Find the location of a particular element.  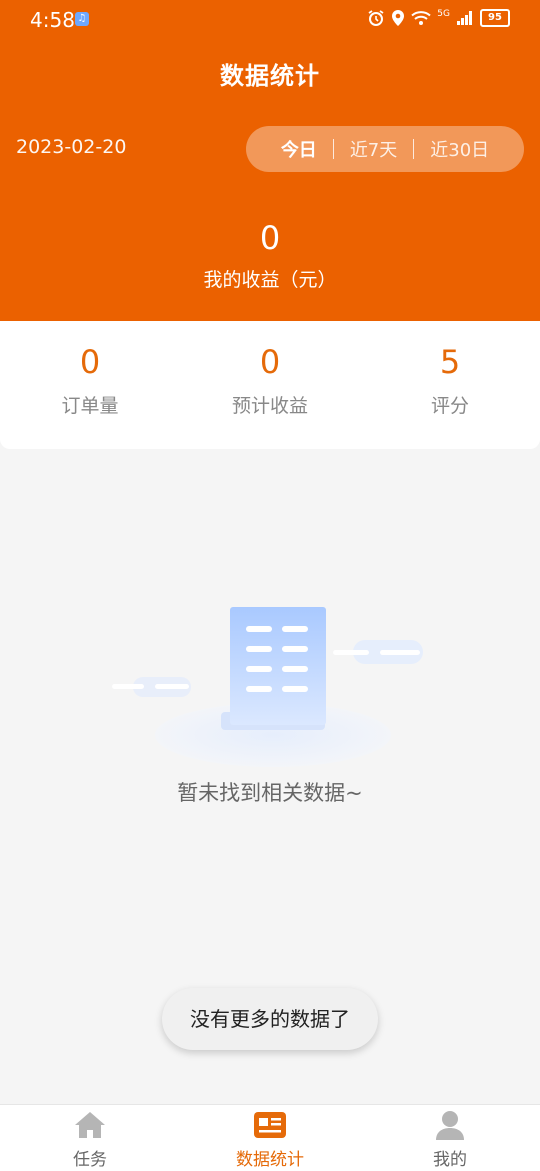

page-title: 数据统计 is located at coordinates (270, 76).